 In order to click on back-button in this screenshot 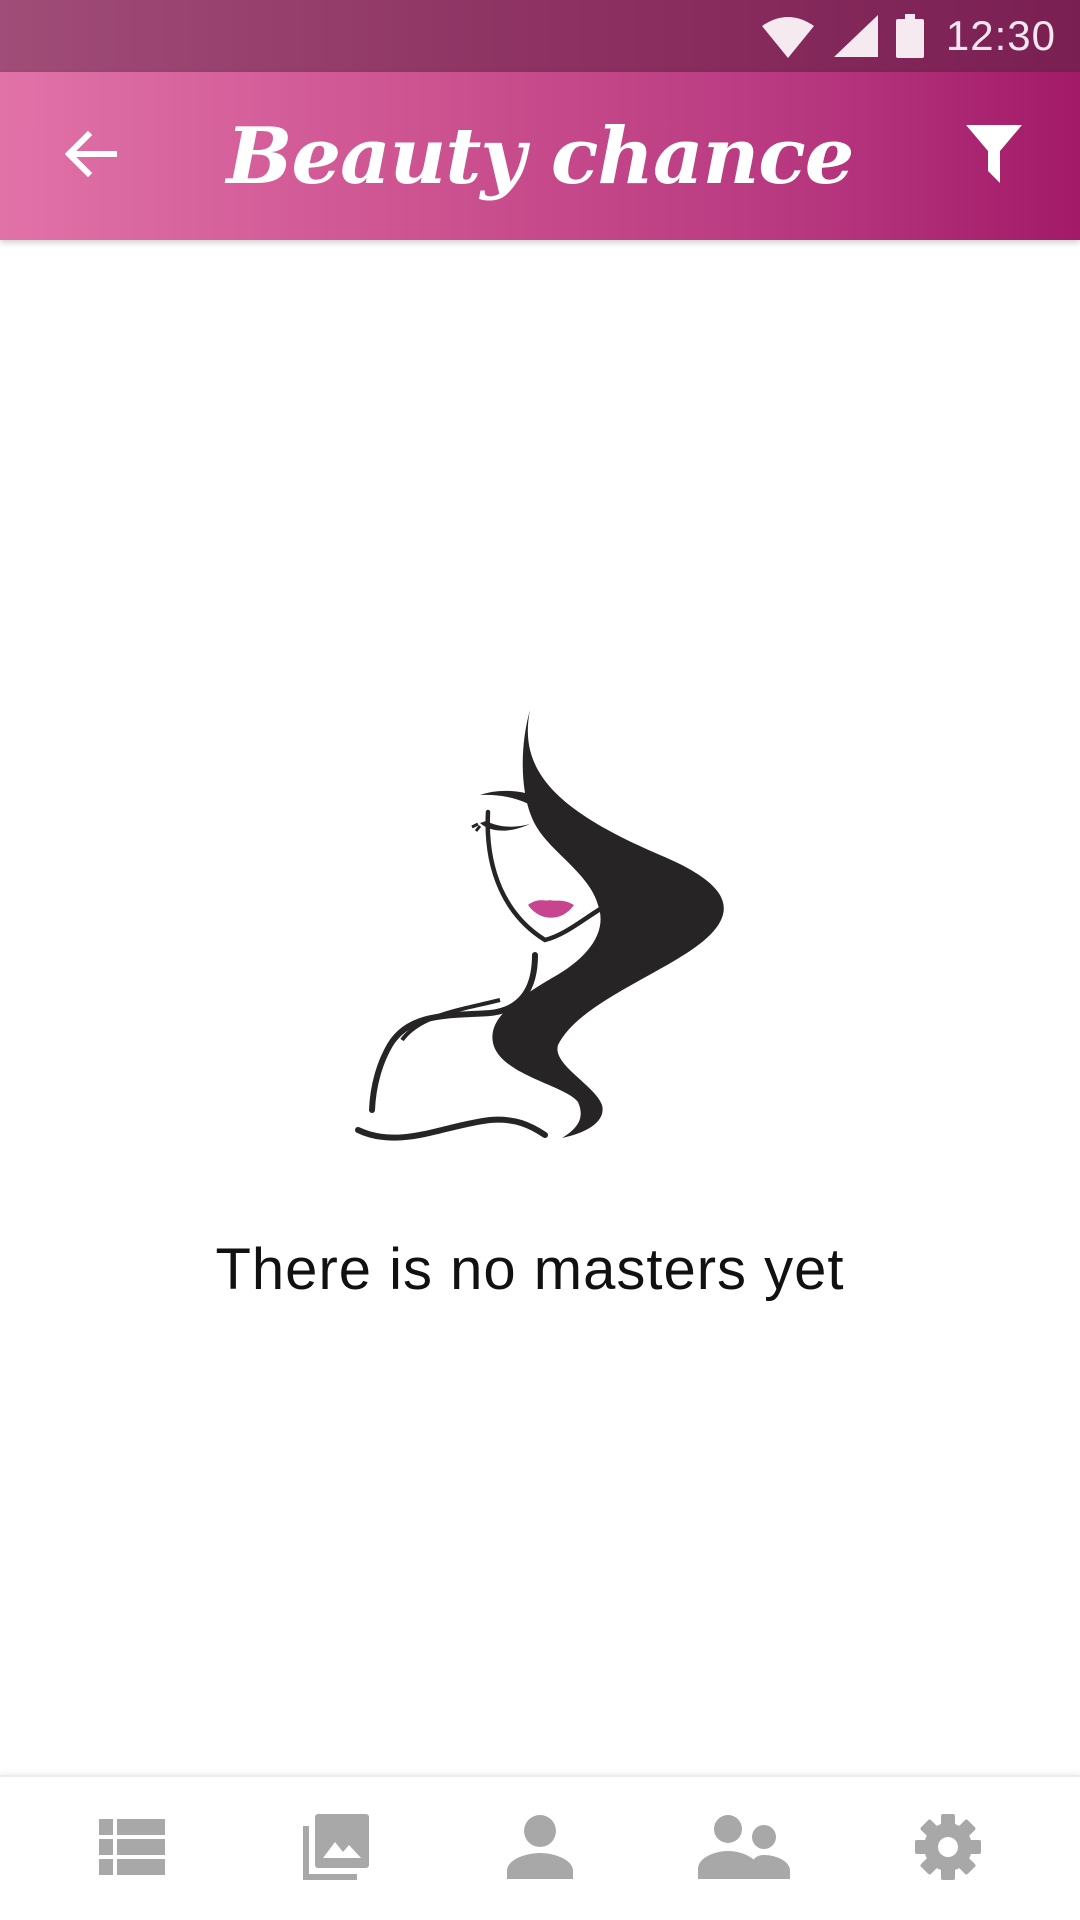, I will do `click(90, 156)`.